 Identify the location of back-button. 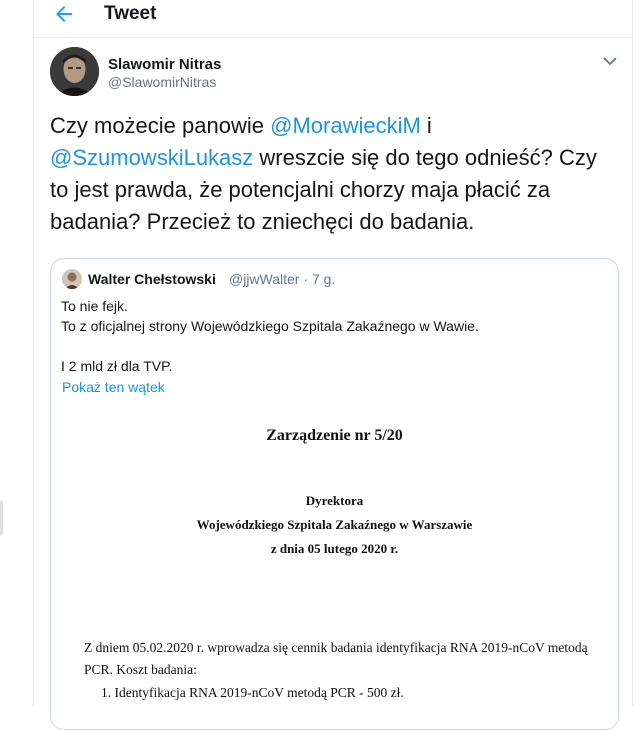
(64, 14).